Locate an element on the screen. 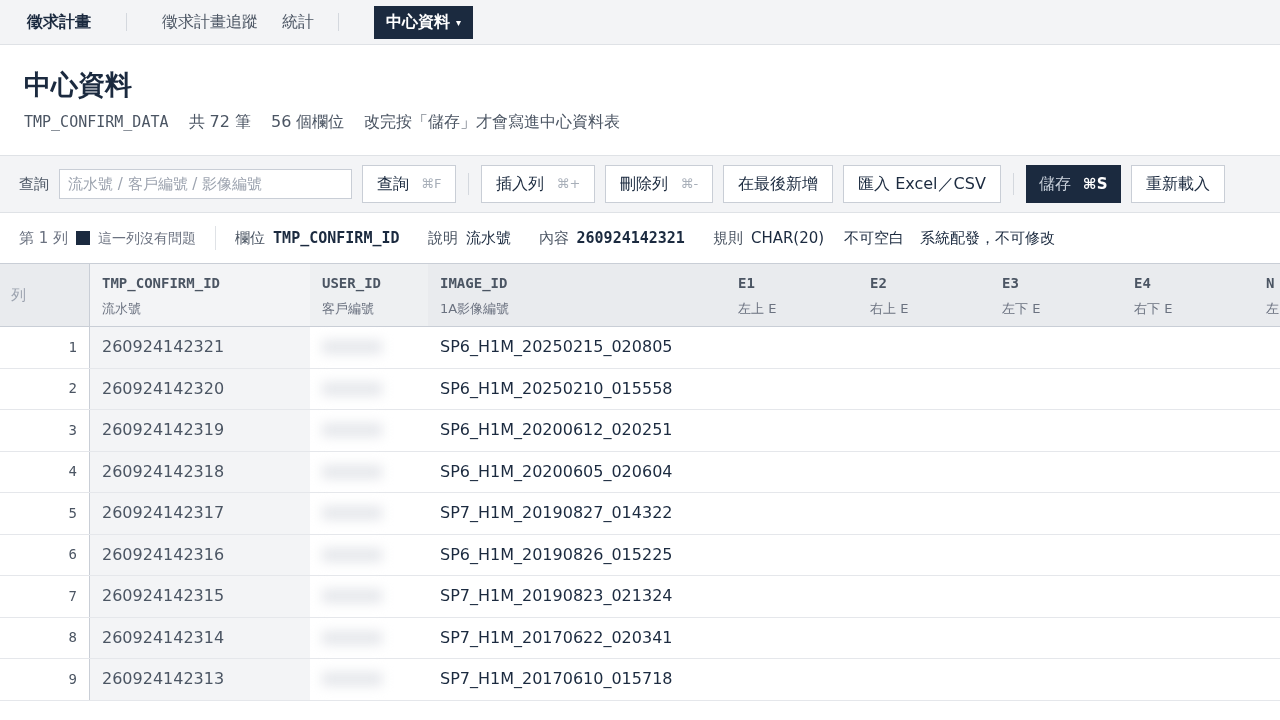 The image size is (1280, 720). row-number: 5 is located at coordinates (72, 513).